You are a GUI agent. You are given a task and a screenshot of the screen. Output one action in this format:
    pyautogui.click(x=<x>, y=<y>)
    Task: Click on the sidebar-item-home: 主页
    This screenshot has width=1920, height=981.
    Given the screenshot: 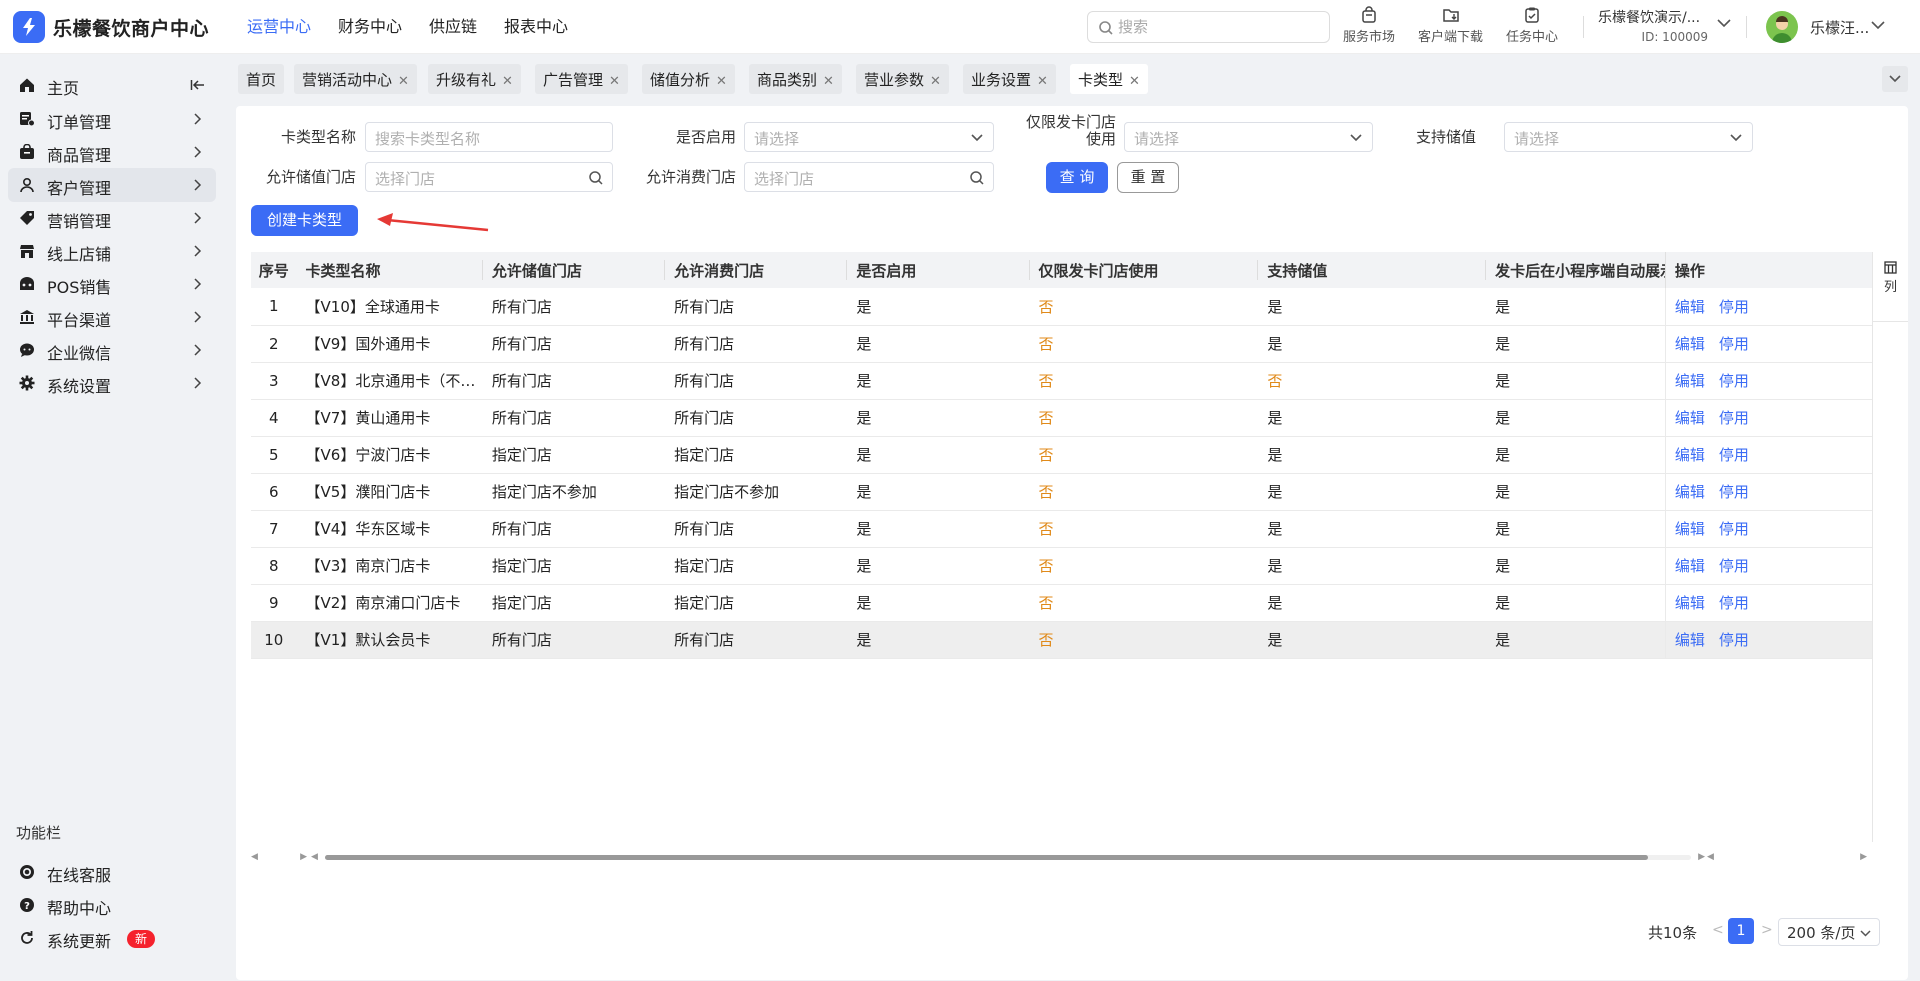 What is the action you would take?
    pyautogui.click(x=112, y=85)
    